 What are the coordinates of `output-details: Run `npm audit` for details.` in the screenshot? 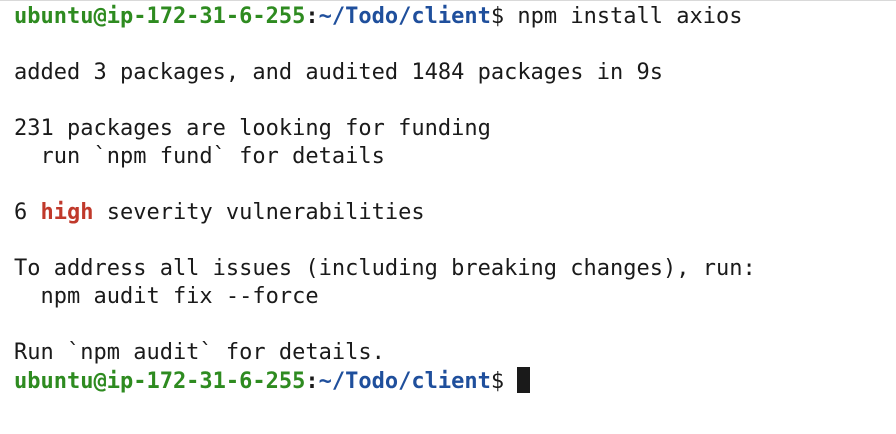 It's located at (199, 352).